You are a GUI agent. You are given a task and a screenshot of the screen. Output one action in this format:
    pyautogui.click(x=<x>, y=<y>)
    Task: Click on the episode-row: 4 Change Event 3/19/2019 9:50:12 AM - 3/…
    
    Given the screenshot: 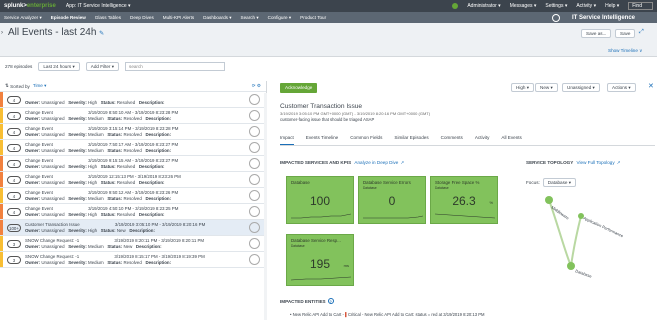 What is the action you would take?
    pyautogui.click(x=133, y=196)
    